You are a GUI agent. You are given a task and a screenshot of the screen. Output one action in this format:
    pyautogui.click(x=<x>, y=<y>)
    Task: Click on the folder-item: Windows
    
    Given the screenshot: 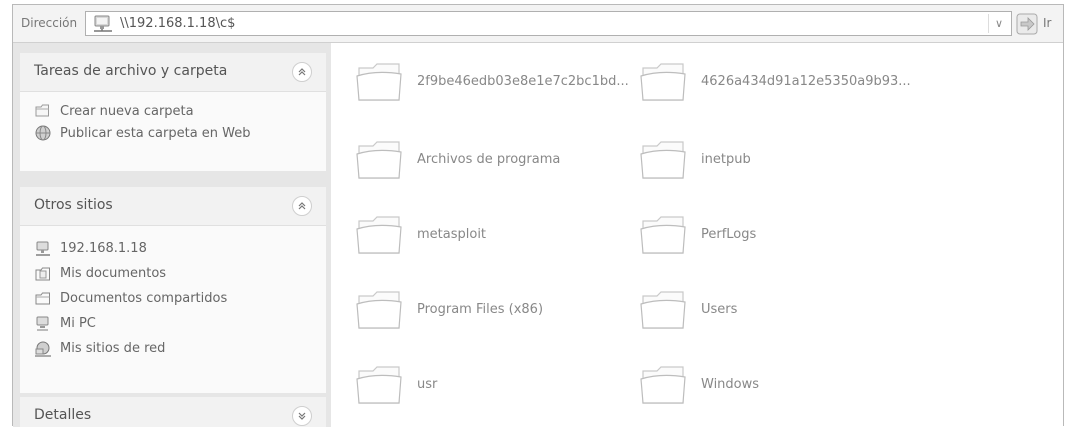 What is the action you would take?
    pyautogui.click(x=782, y=386)
    